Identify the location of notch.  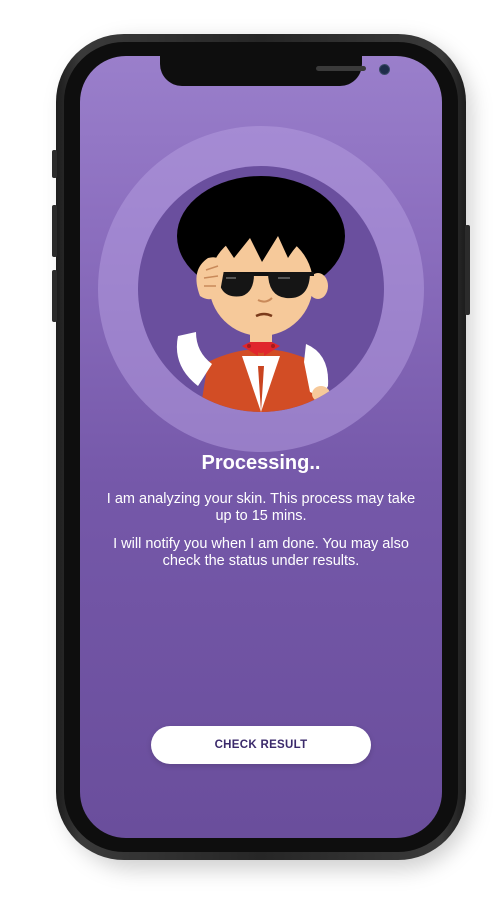
(275, 71).